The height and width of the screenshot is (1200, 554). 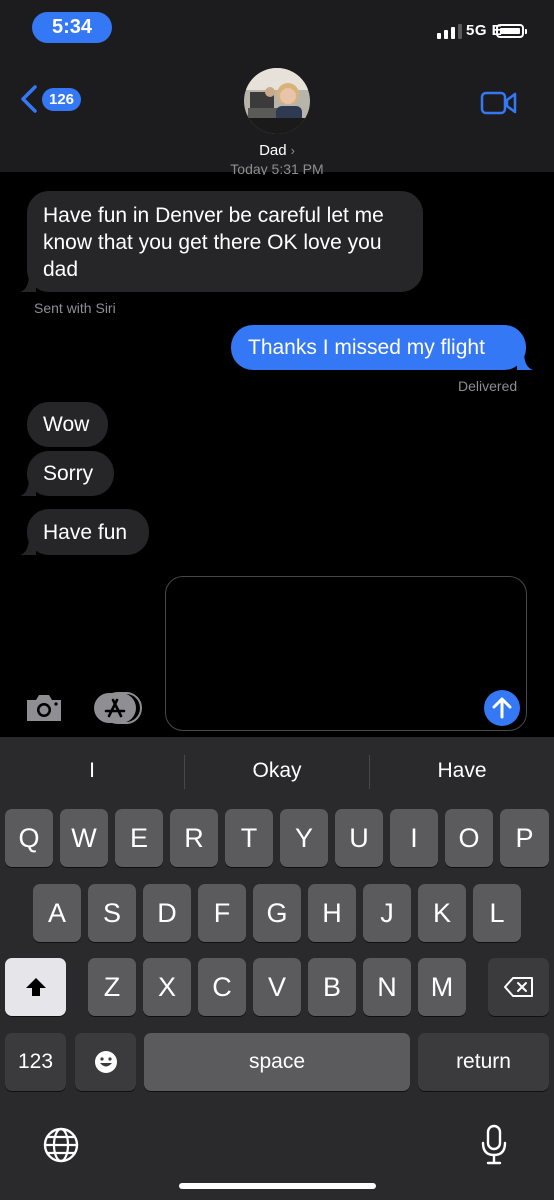 I want to click on send-button, so click(x=502, y=708).